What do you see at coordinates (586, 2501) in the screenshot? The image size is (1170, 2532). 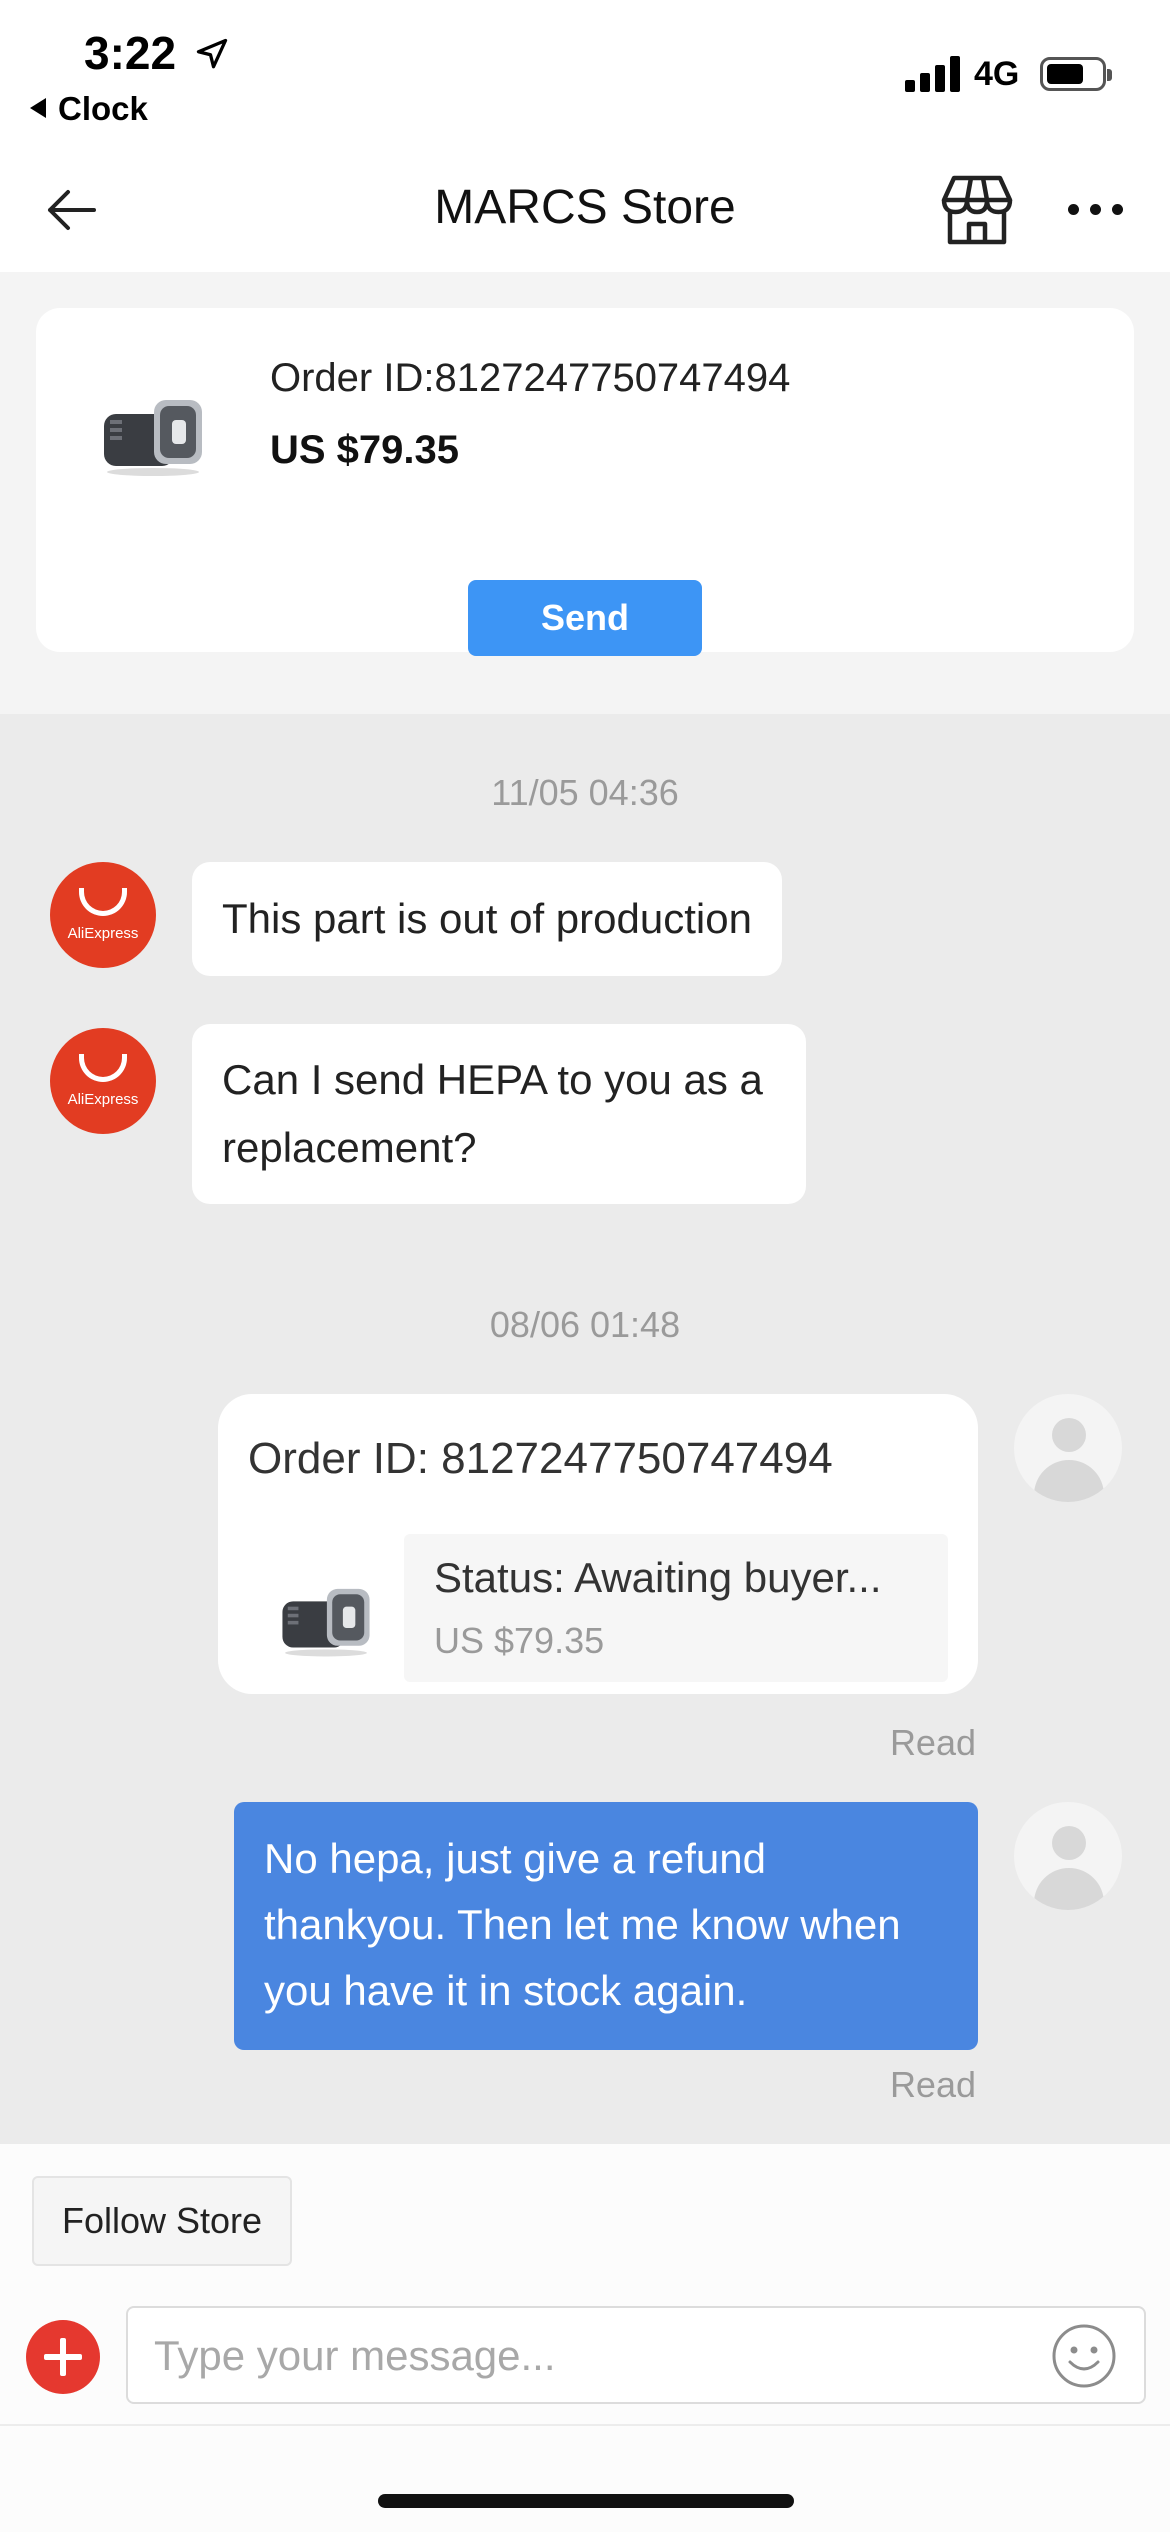 I see `home-indicator` at bounding box center [586, 2501].